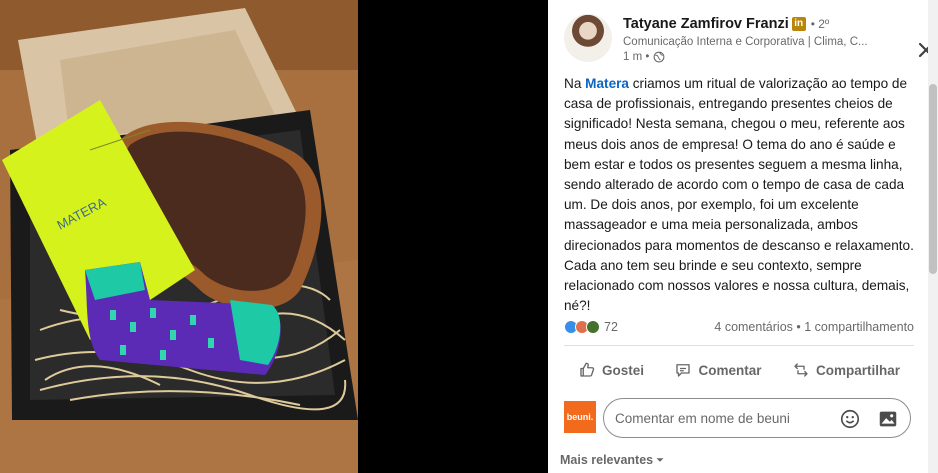 This screenshot has width=938, height=473. Describe the element at coordinates (706, 24) in the screenshot. I see `author-name: Tatyane Zamfirov Franzi` at that location.